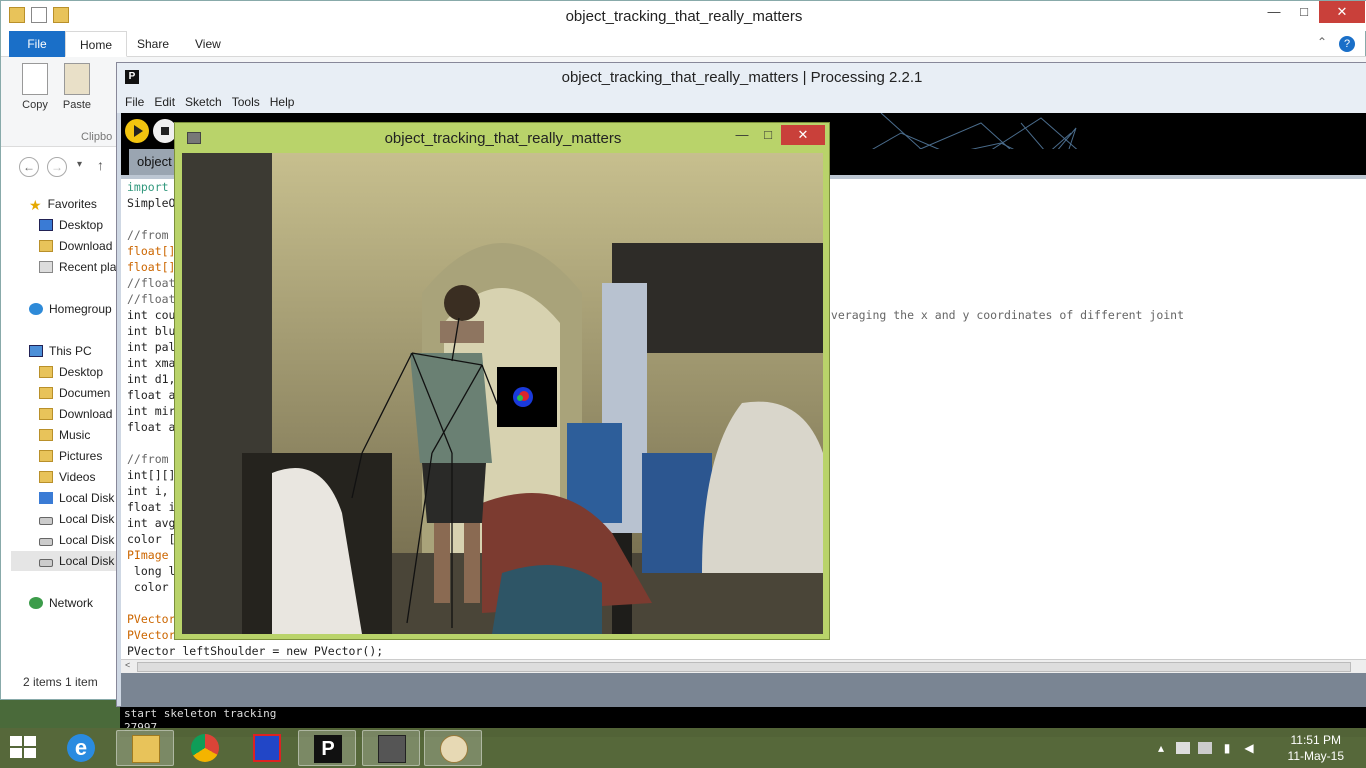  Describe the element at coordinates (137, 131) in the screenshot. I see `run-button` at that location.